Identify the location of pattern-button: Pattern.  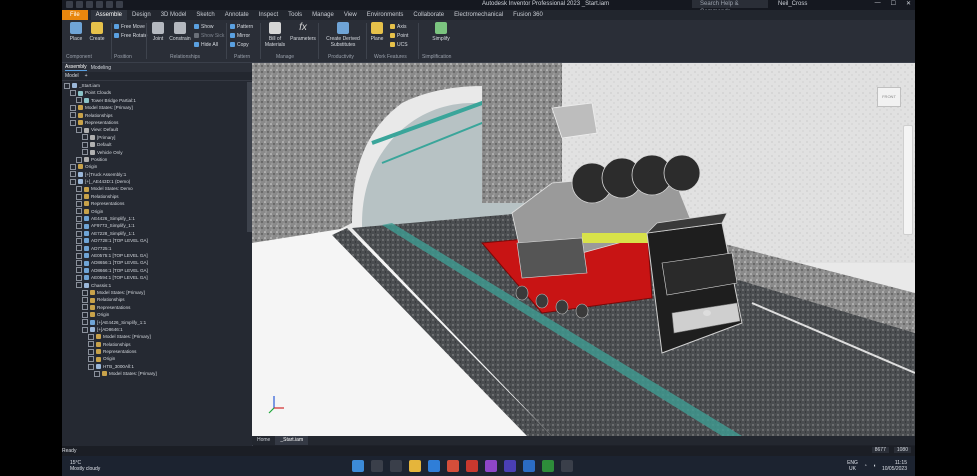
(241, 26).